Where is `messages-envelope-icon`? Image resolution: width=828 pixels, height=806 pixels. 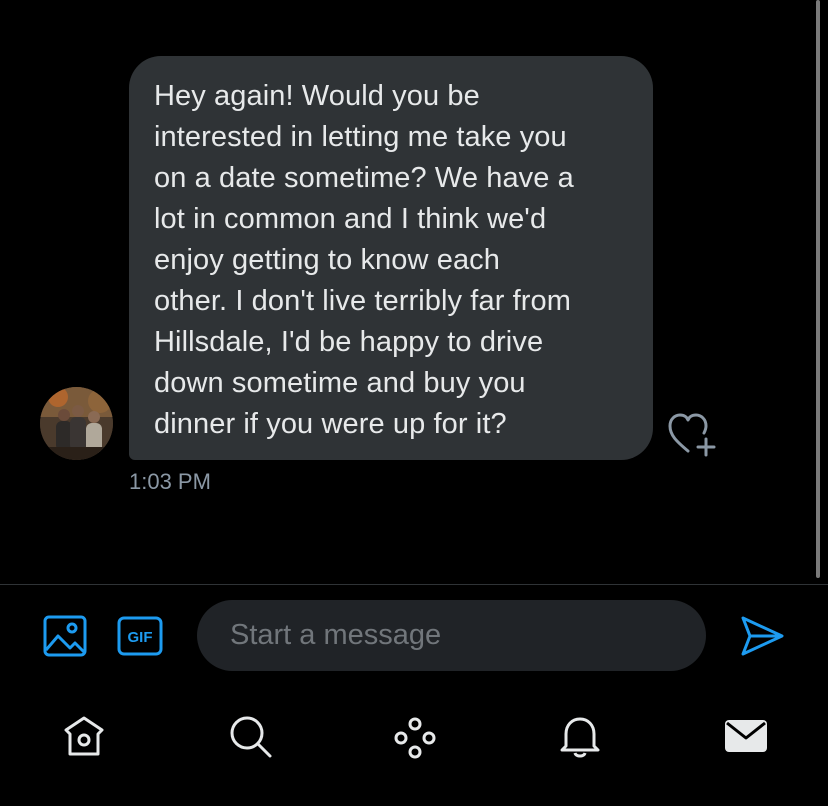 messages-envelope-icon is located at coordinates (746, 736).